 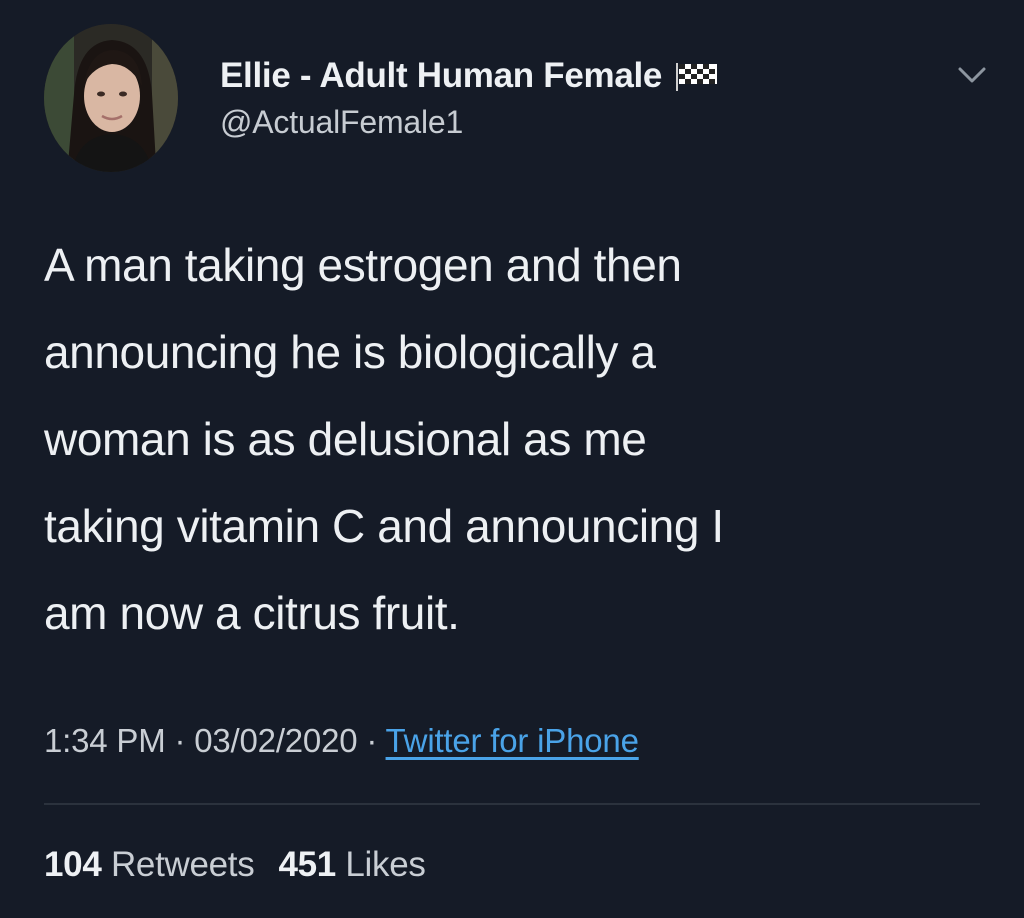 I want to click on tweet-stats: 104 Retweets 451 Likes, so click(x=235, y=865).